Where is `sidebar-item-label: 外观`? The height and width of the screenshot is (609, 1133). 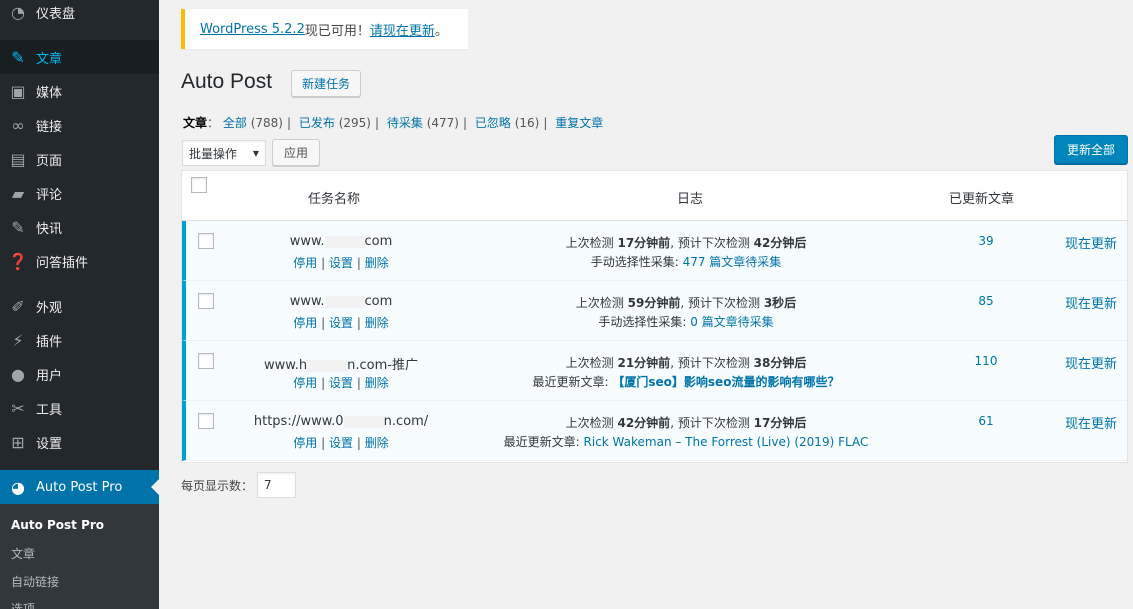
sidebar-item-label: 外观 is located at coordinates (49, 308).